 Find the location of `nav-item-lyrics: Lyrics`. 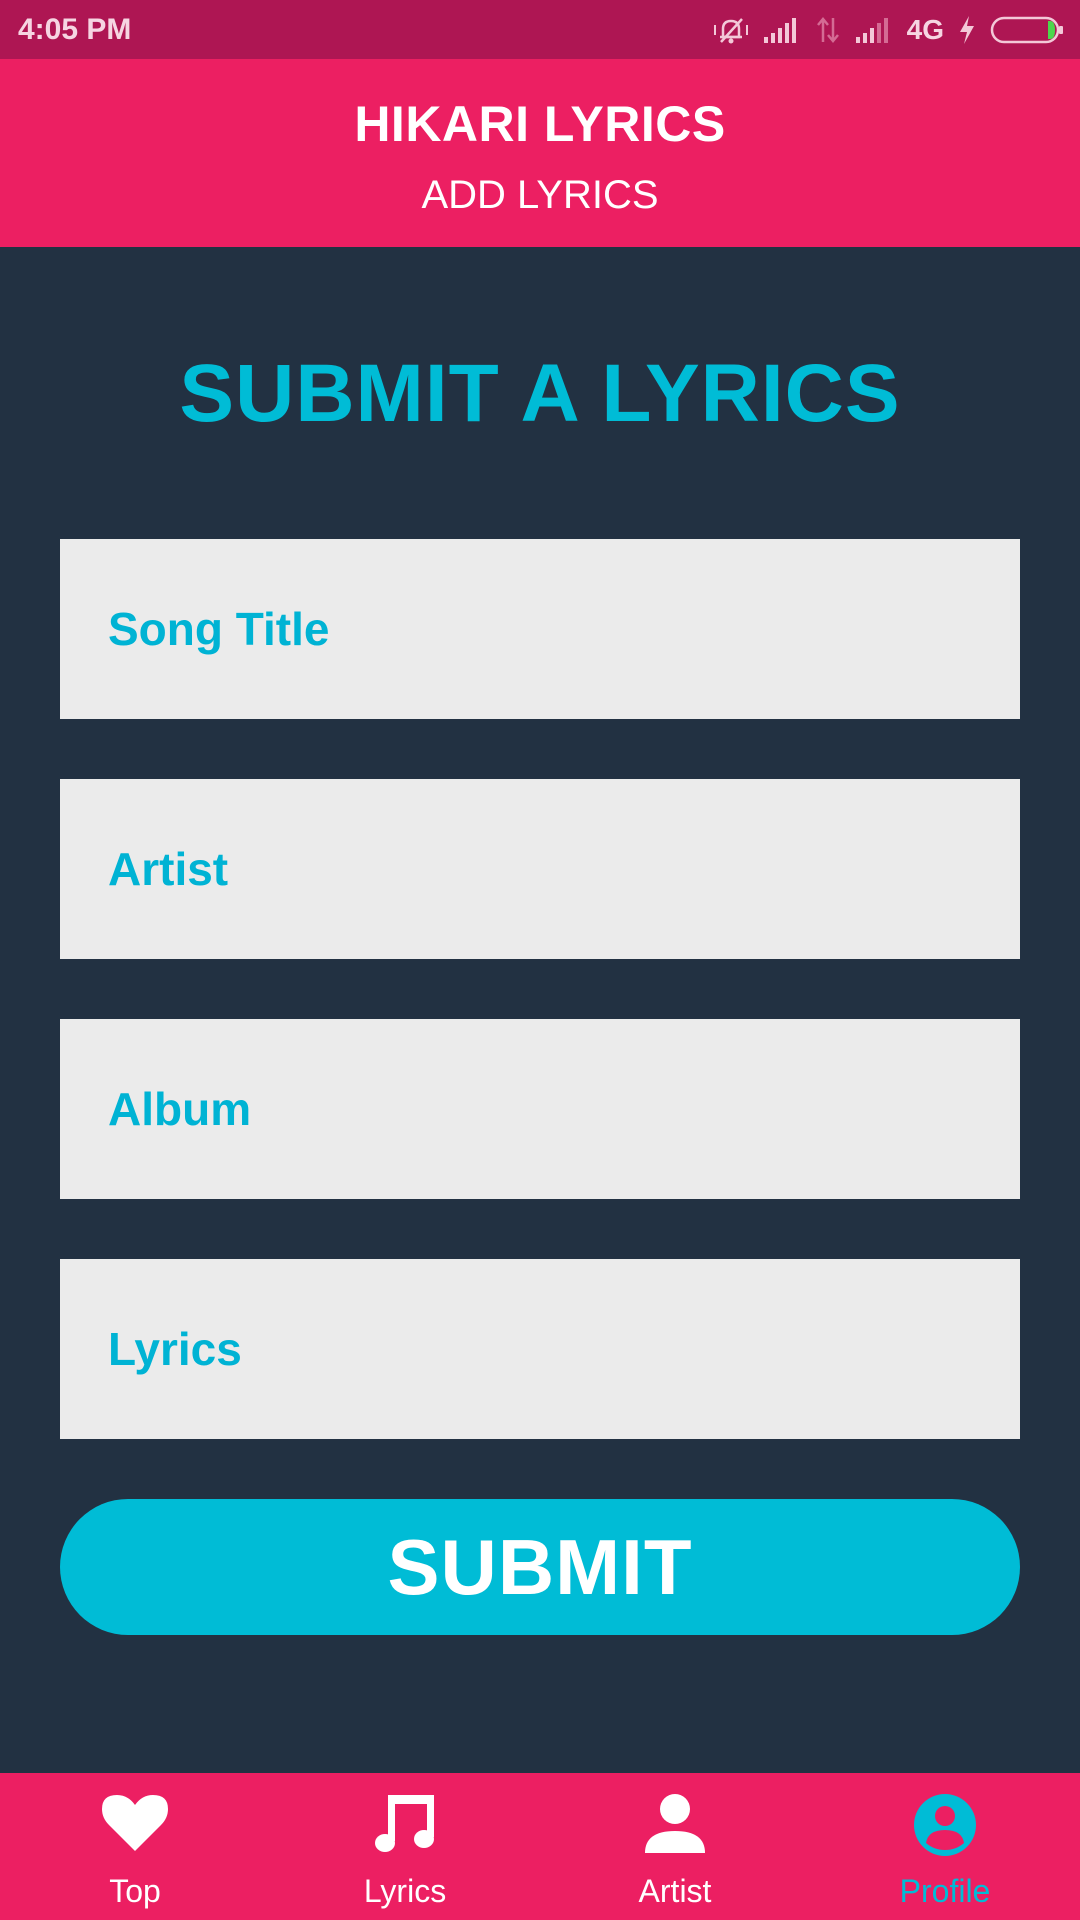

nav-item-lyrics: Lyrics is located at coordinates (405, 1846).